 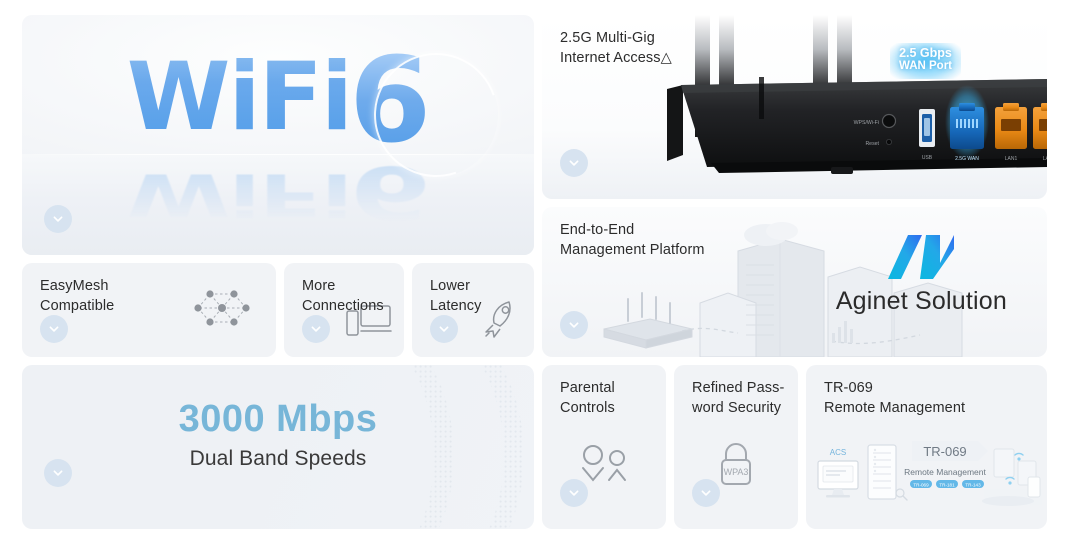 I want to click on wan-badge-label: WAN Port, so click(x=925, y=66).